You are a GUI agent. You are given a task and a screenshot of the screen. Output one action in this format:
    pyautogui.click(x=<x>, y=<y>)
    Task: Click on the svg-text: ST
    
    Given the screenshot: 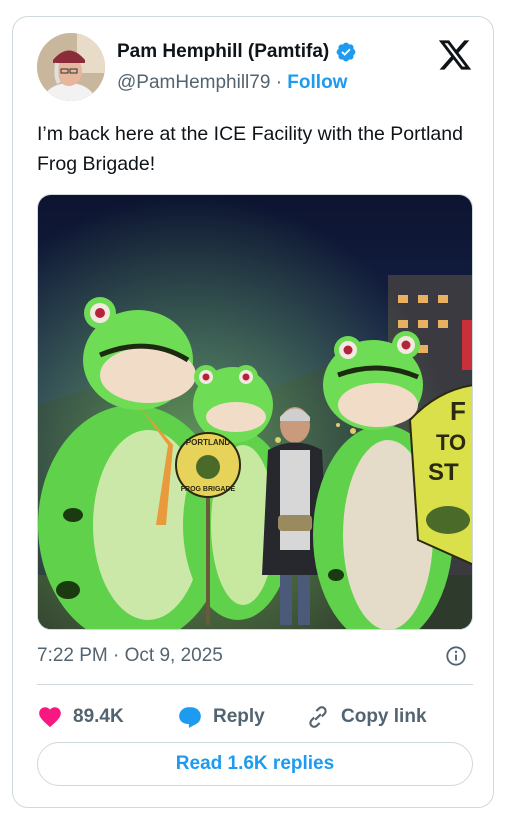 What is the action you would take?
    pyautogui.click(x=443, y=472)
    